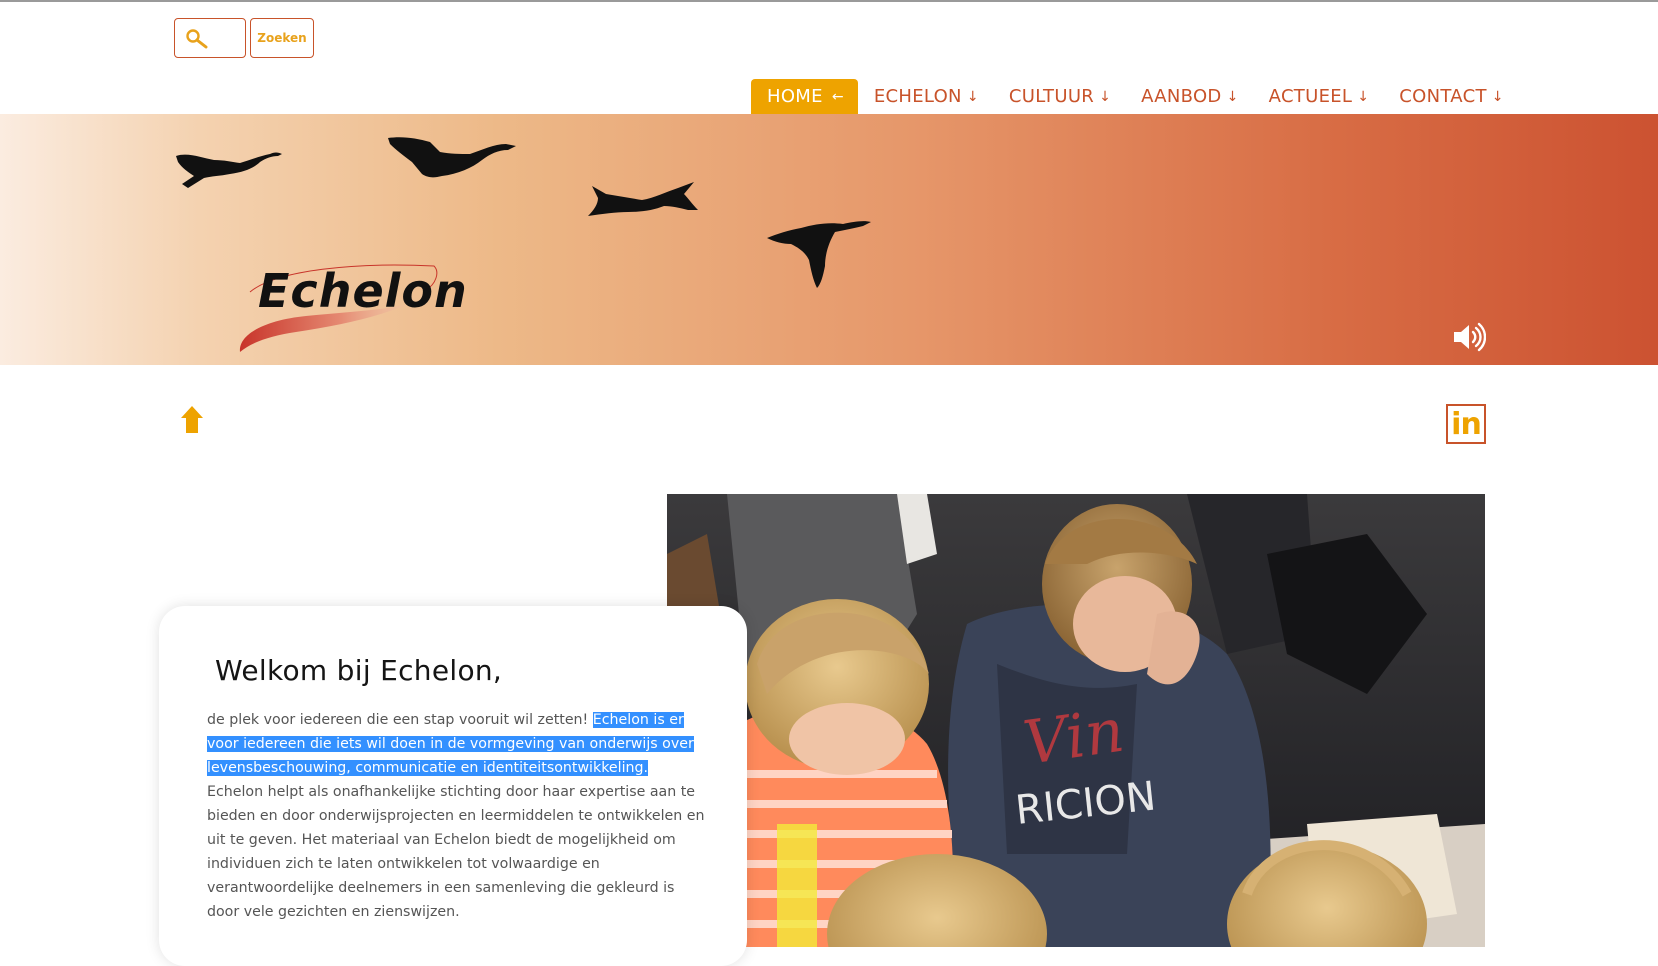 Image resolution: width=1658 pixels, height=966 pixels. I want to click on nav-item-contact: CONTACT ↓, so click(1450, 96).